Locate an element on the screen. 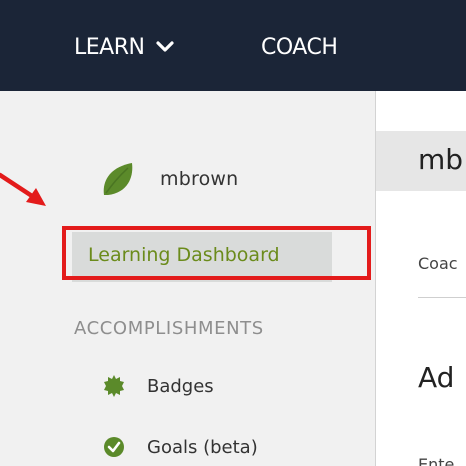 Image resolution: width=466 pixels, height=466 pixels. main-subnav-link: Coac is located at coordinates (438, 263).